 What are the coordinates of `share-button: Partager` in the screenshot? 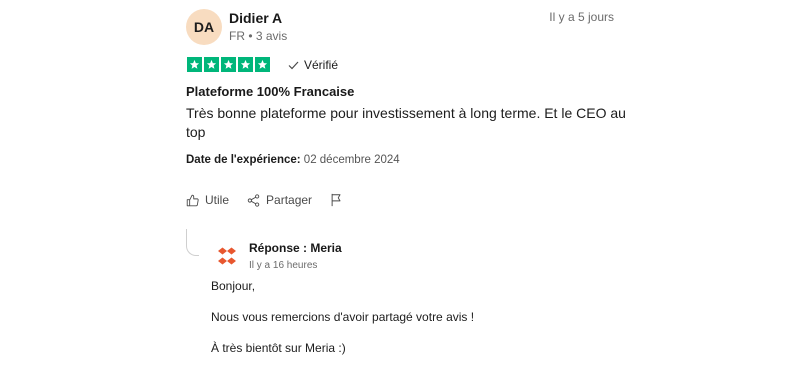 It's located at (279, 200).